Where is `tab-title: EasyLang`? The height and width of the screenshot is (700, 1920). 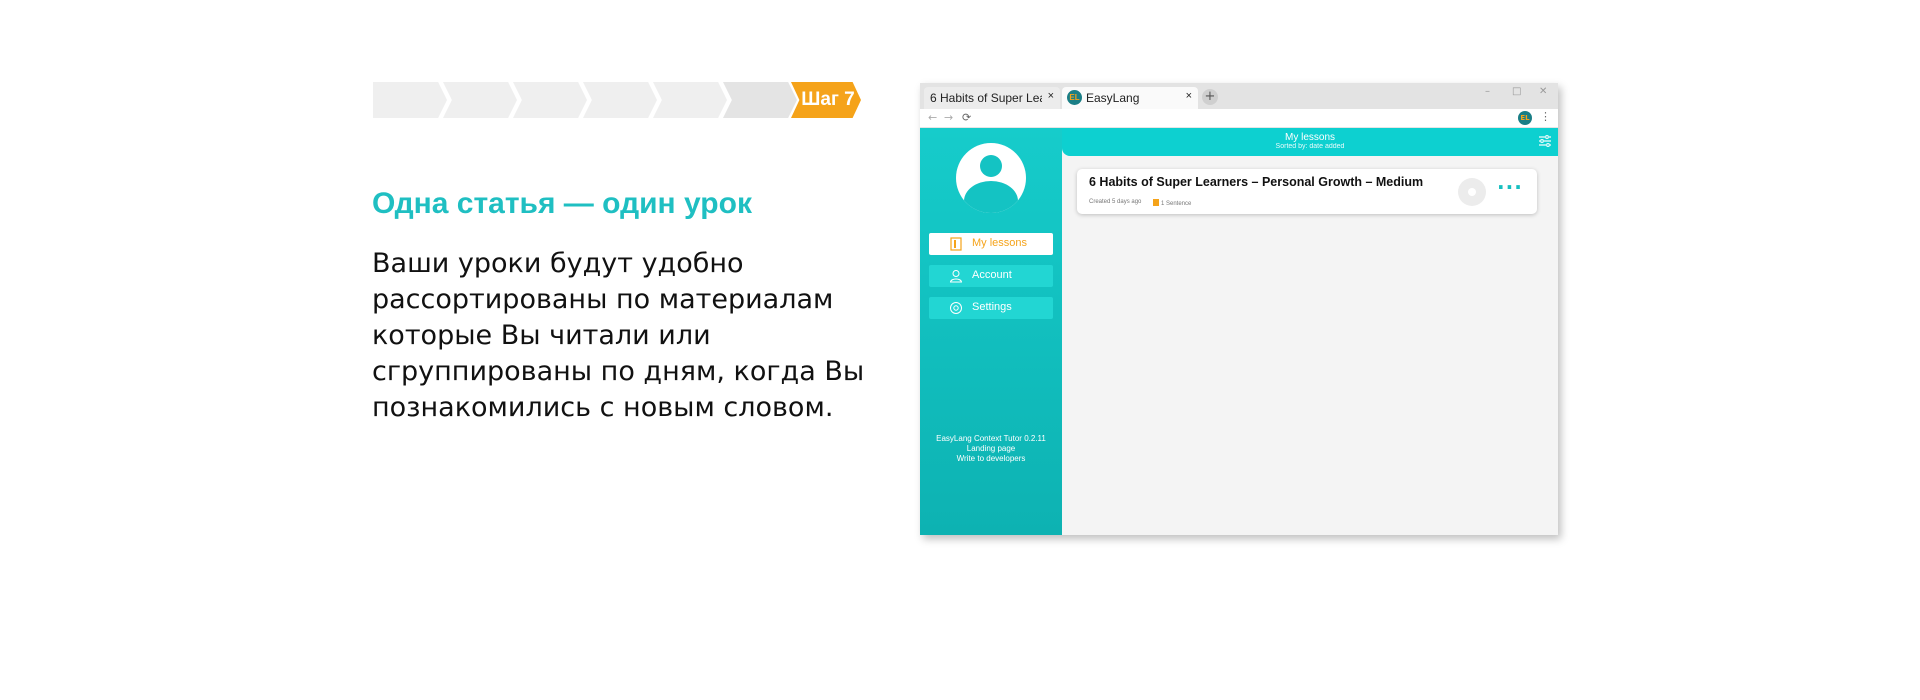
tab-title: EasyLang is located at coordinates (1113, 98).